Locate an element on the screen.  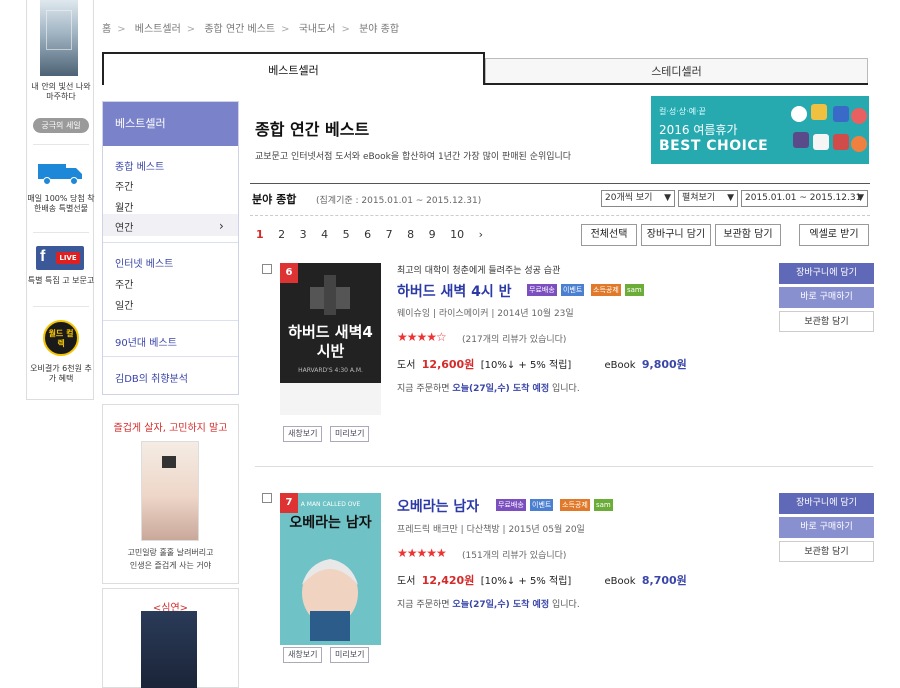
price-row: 도서 12,600원 [10%↓ + 5% 적립] eBook 9,800원 is located at coordinates (542, 364).